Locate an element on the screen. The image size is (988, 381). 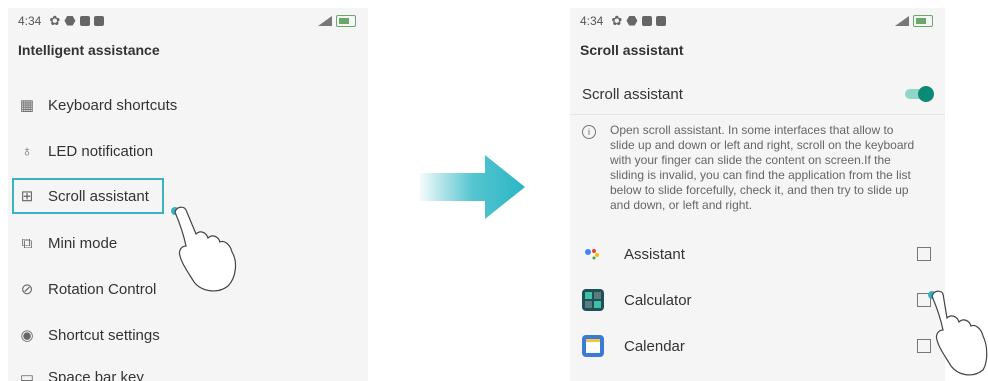
page-title: Scroll assistant is located at coordinates (632, 50).